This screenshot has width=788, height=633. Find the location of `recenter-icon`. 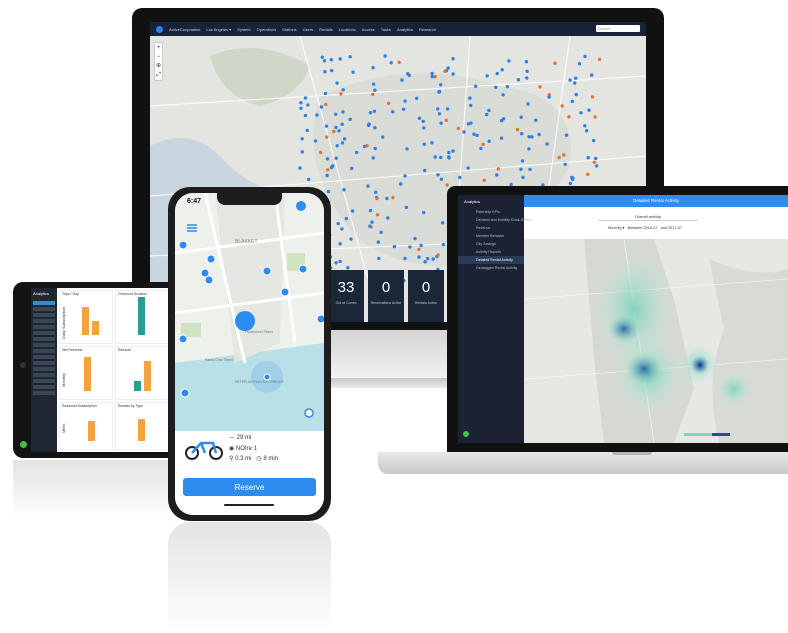

recenter-icon is located at coordinates (309, 413).